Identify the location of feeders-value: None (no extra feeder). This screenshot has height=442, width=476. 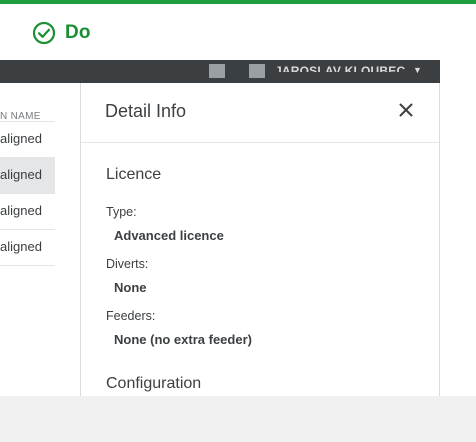
(183, 339).